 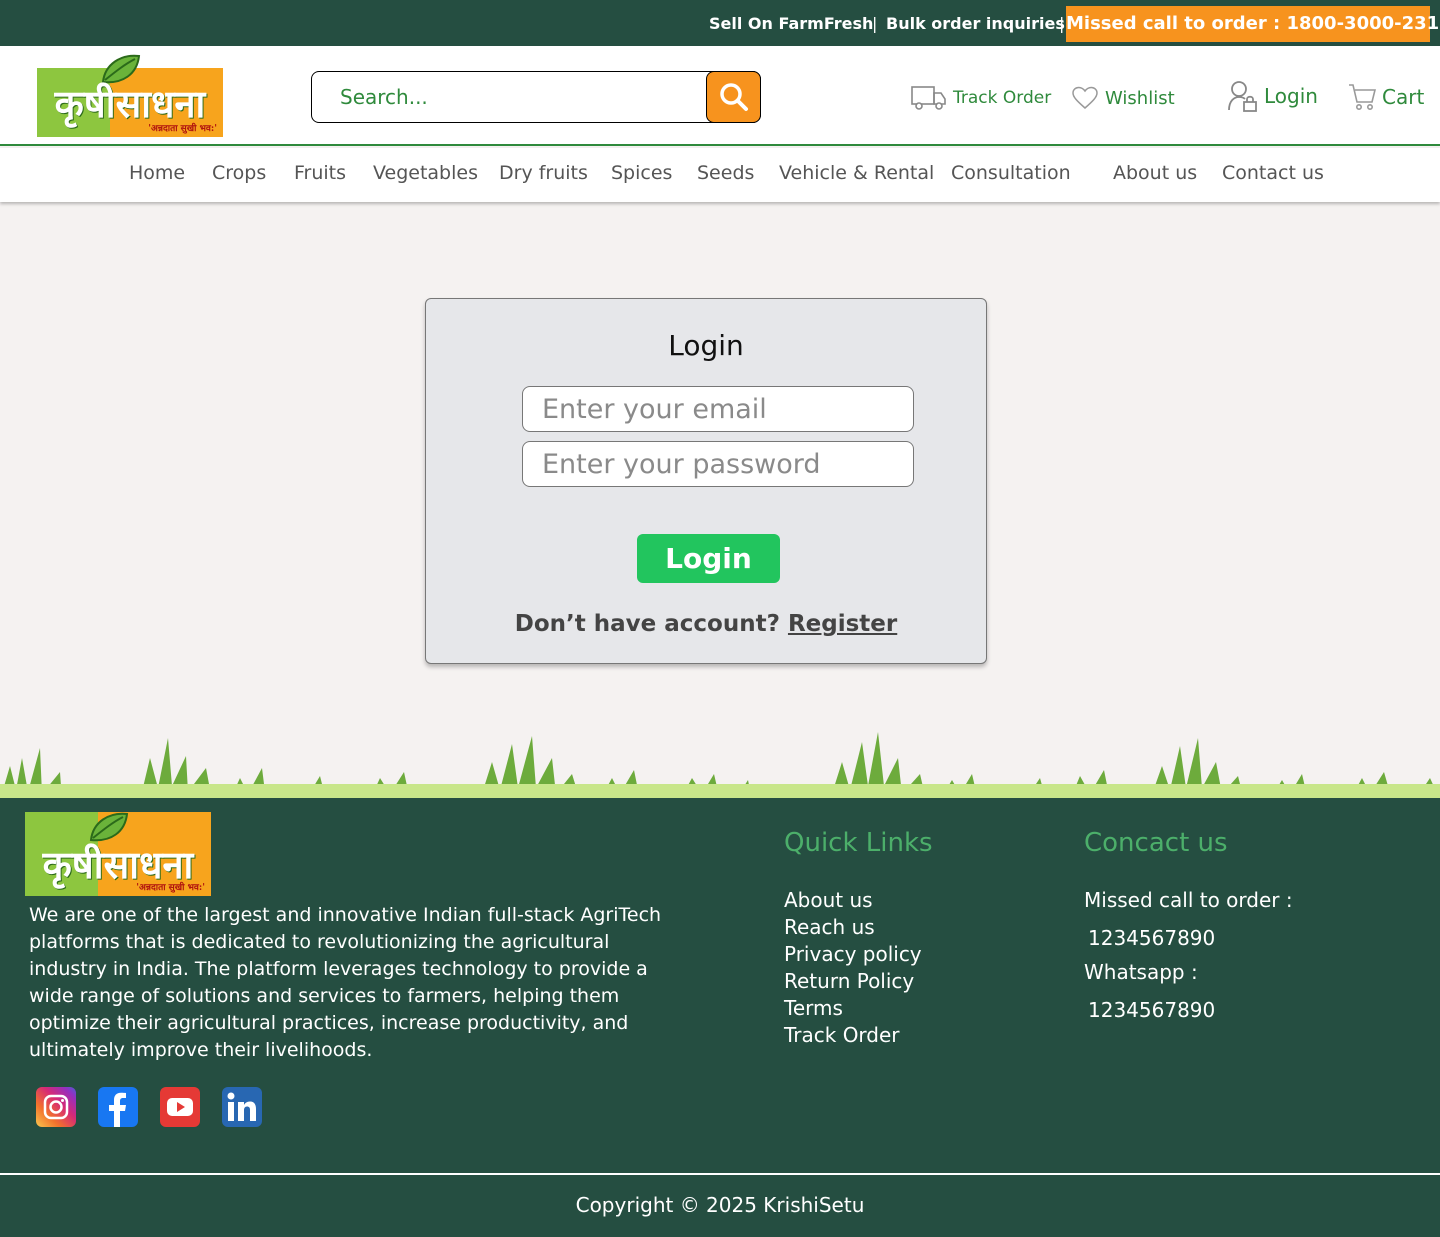 I want to click on user-lock-icon, so click(x=1242, y=96).